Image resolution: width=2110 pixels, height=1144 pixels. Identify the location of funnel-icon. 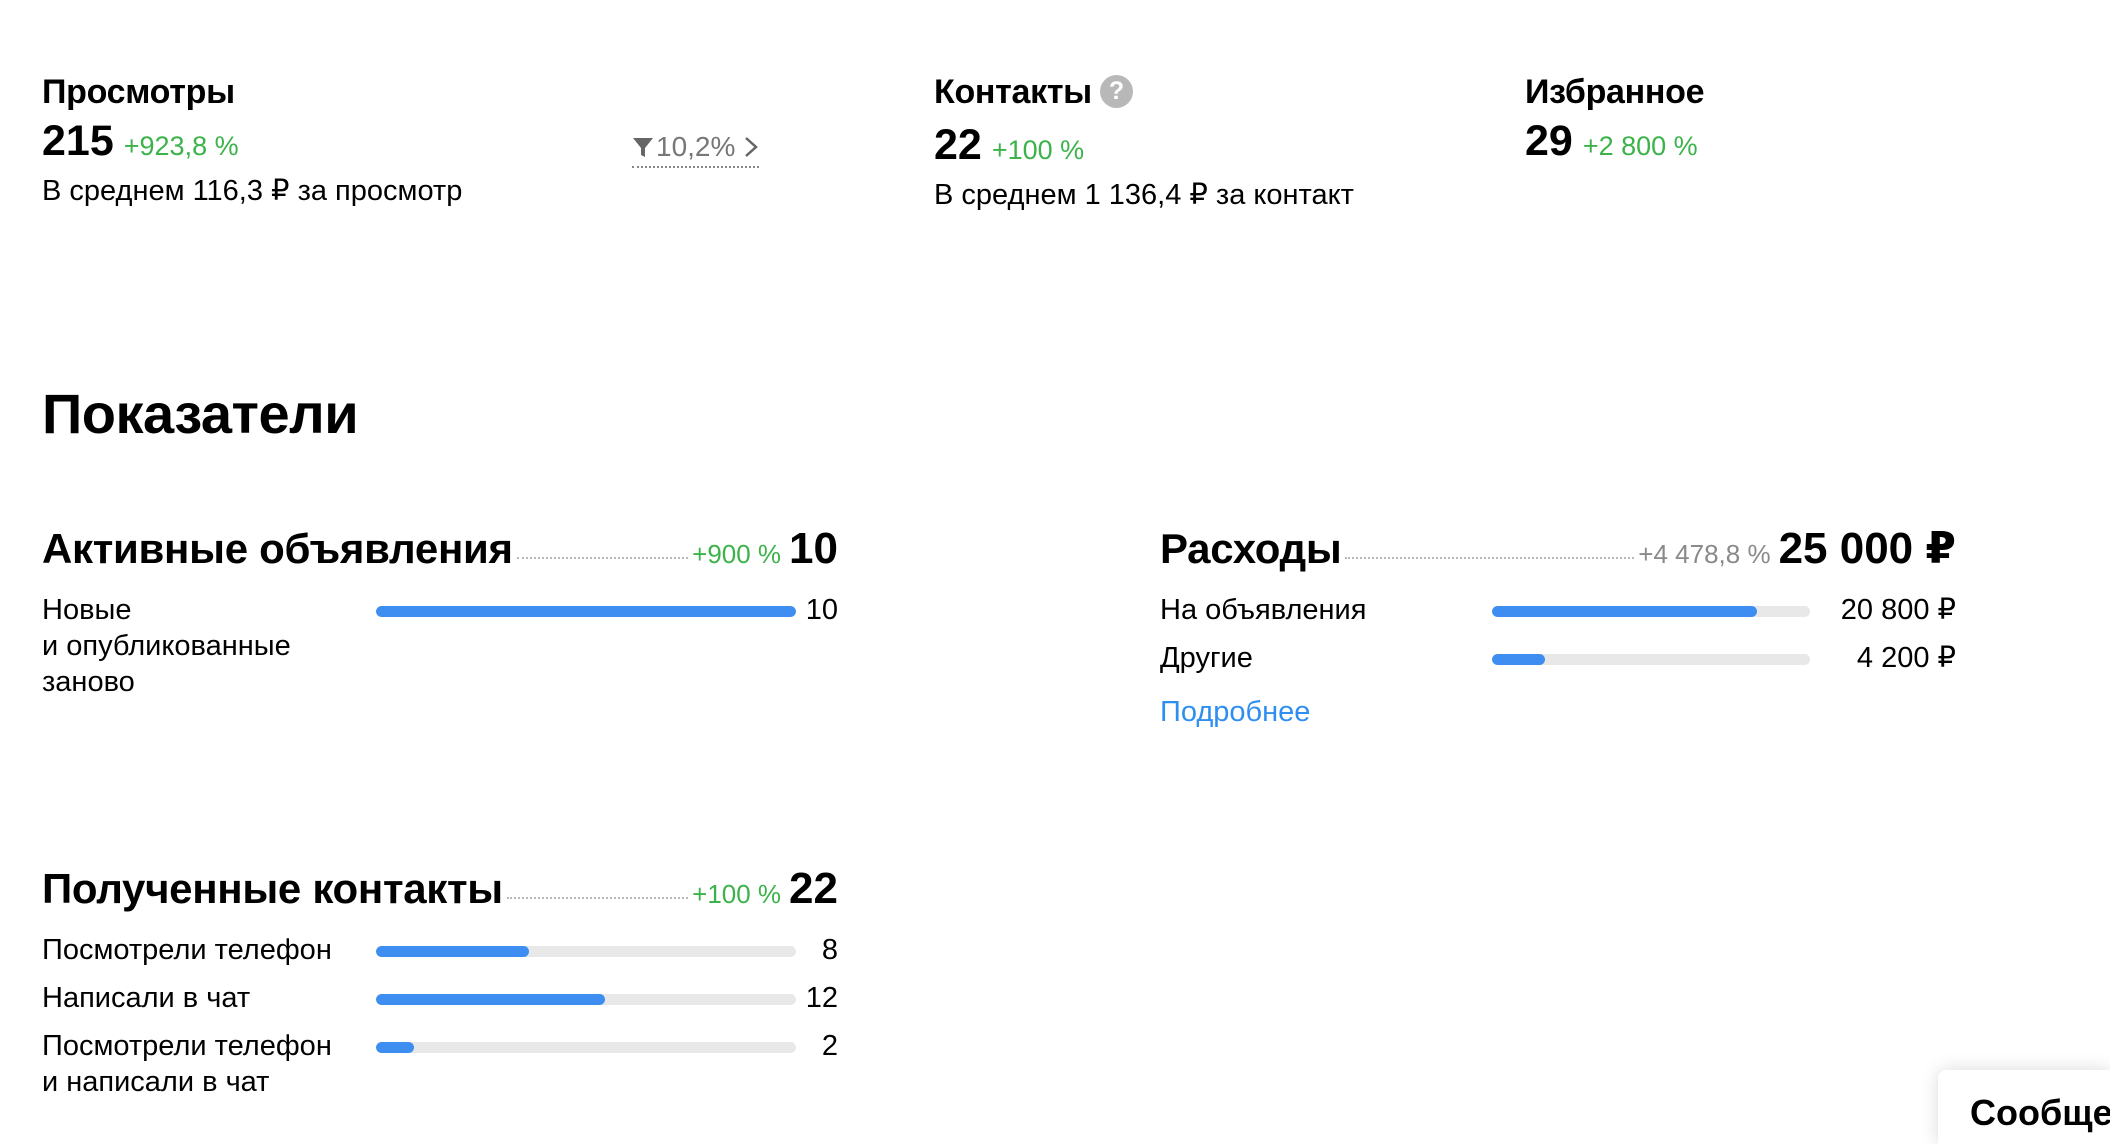
(643, 147).